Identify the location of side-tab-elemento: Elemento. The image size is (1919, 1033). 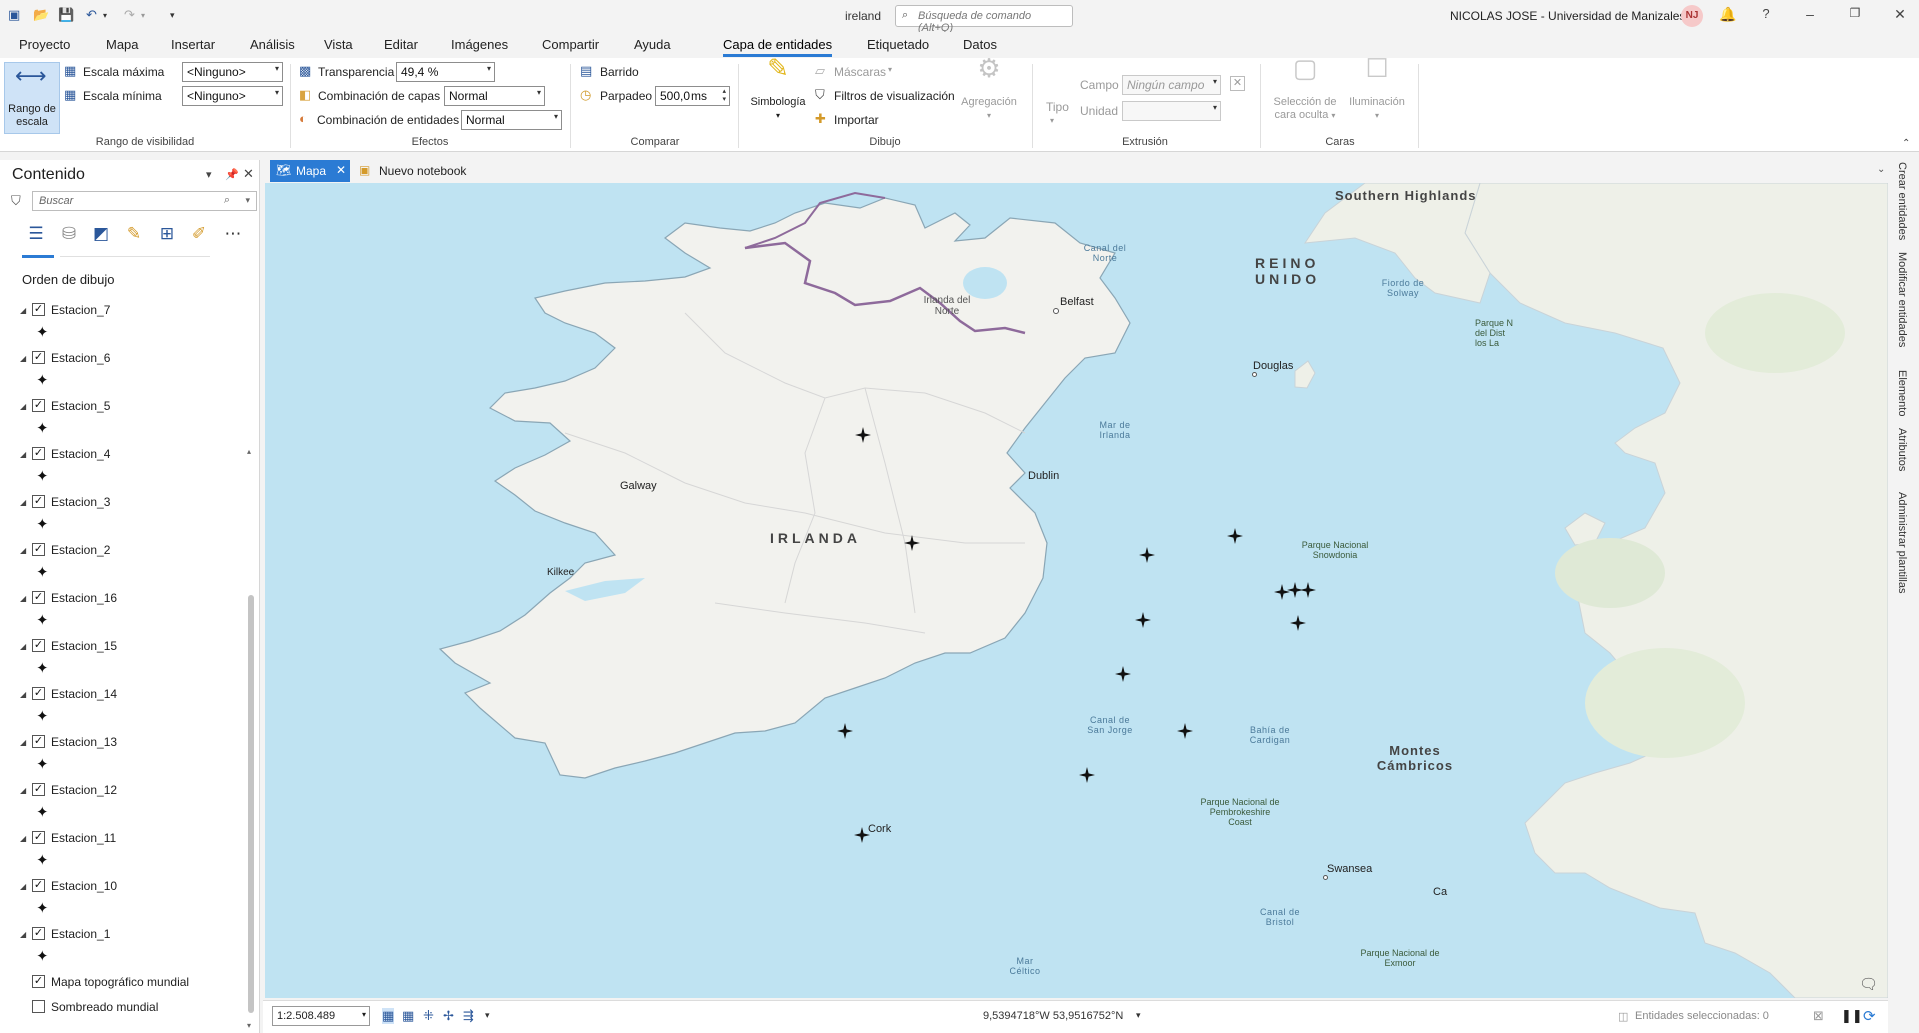
(1902, 393).